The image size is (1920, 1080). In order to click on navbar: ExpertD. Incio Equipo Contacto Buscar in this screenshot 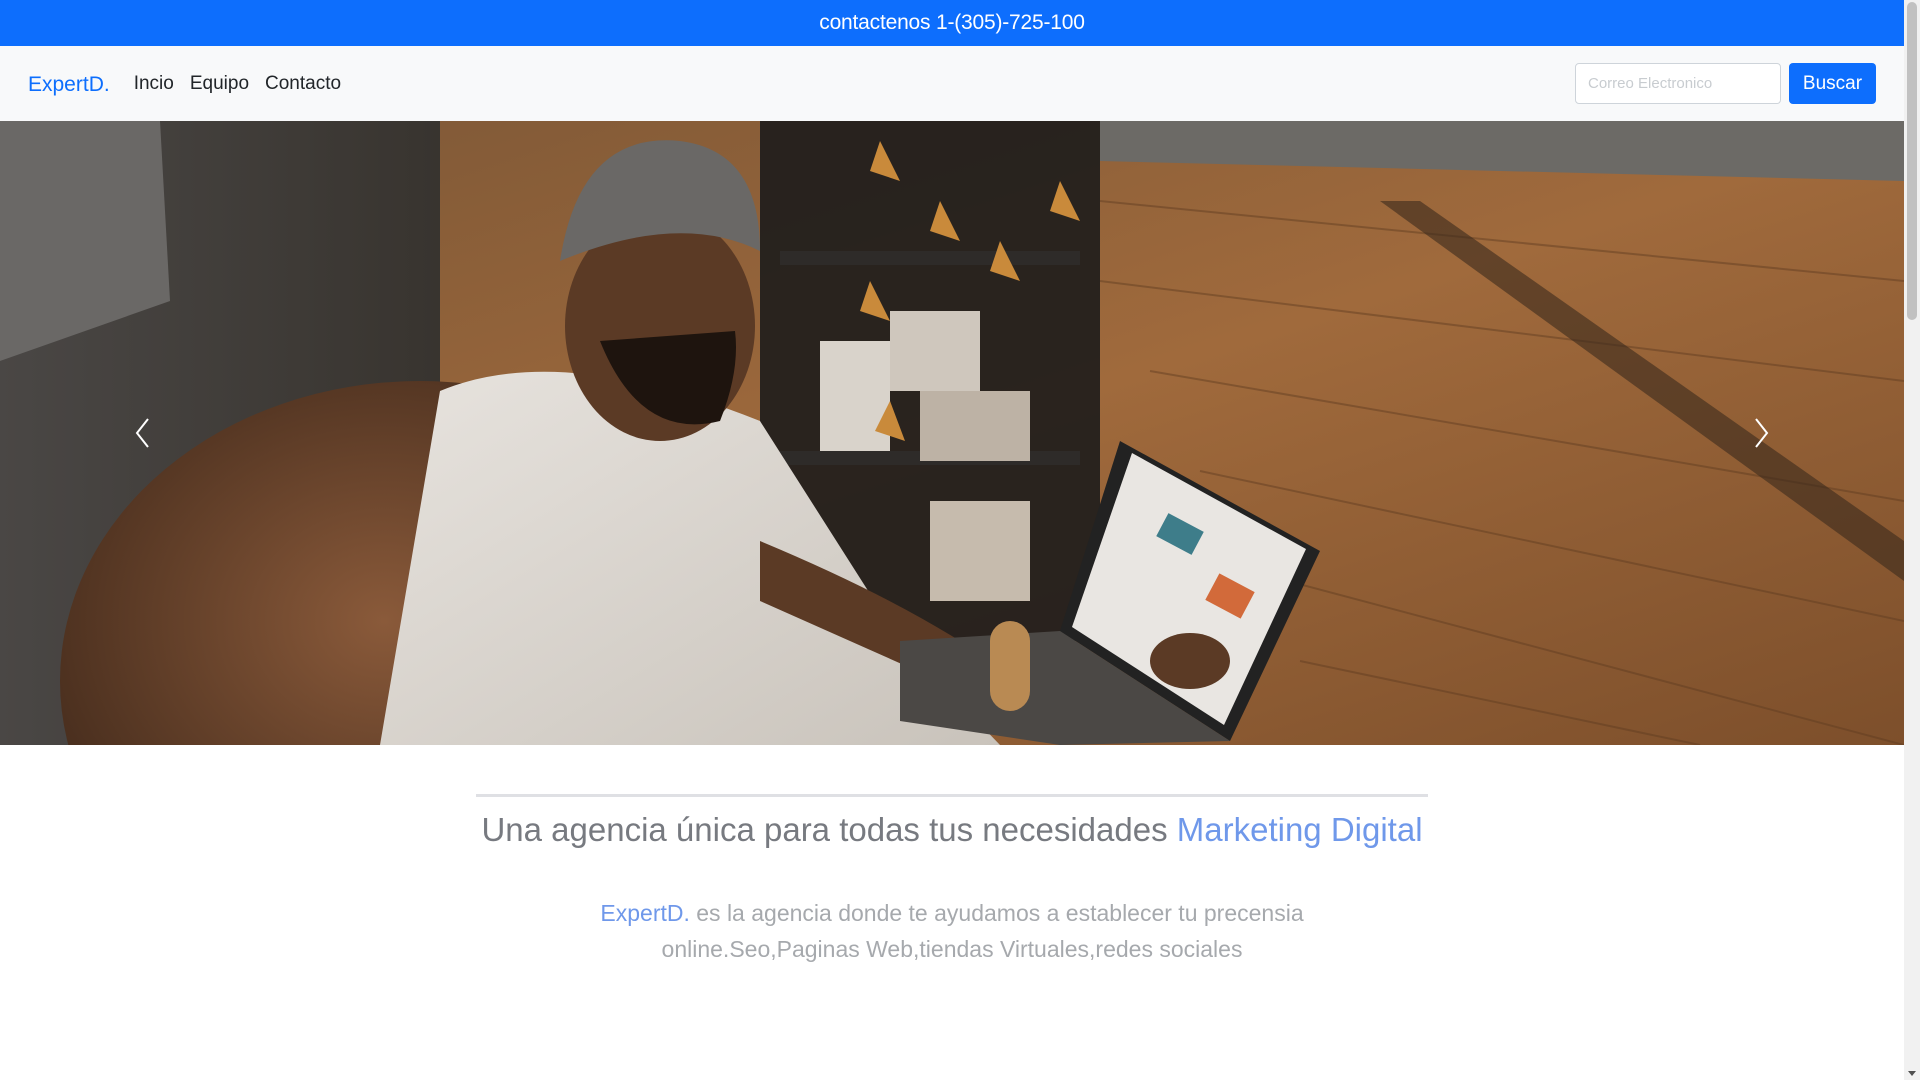, I will do `click(952, 83)`.